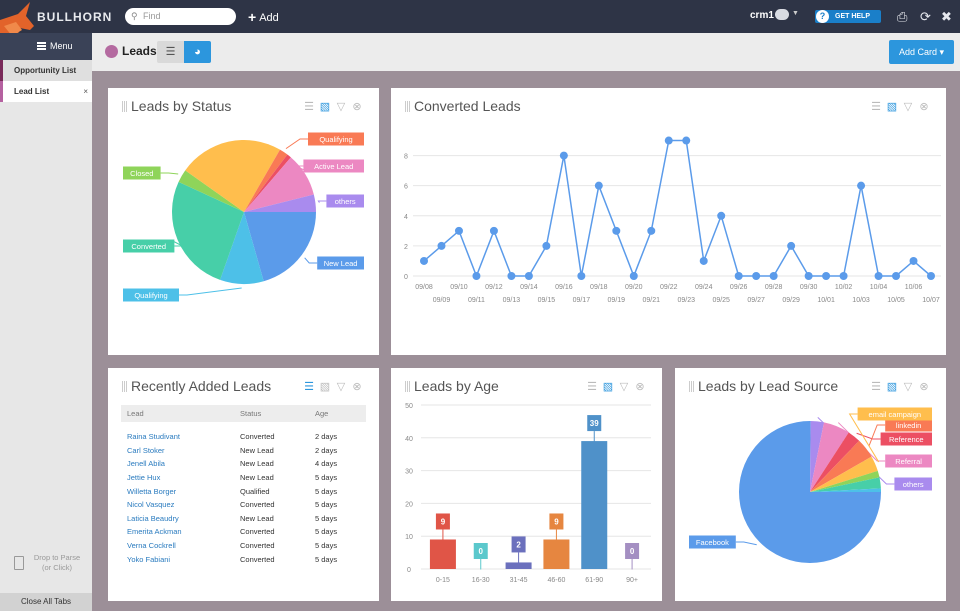 This screenshot has height=611, width=960. What do you see at coordinates (177, 491) in the screenshot?
I see `lead-name-link: Willetta Borger` at bounding box center [177, 491].